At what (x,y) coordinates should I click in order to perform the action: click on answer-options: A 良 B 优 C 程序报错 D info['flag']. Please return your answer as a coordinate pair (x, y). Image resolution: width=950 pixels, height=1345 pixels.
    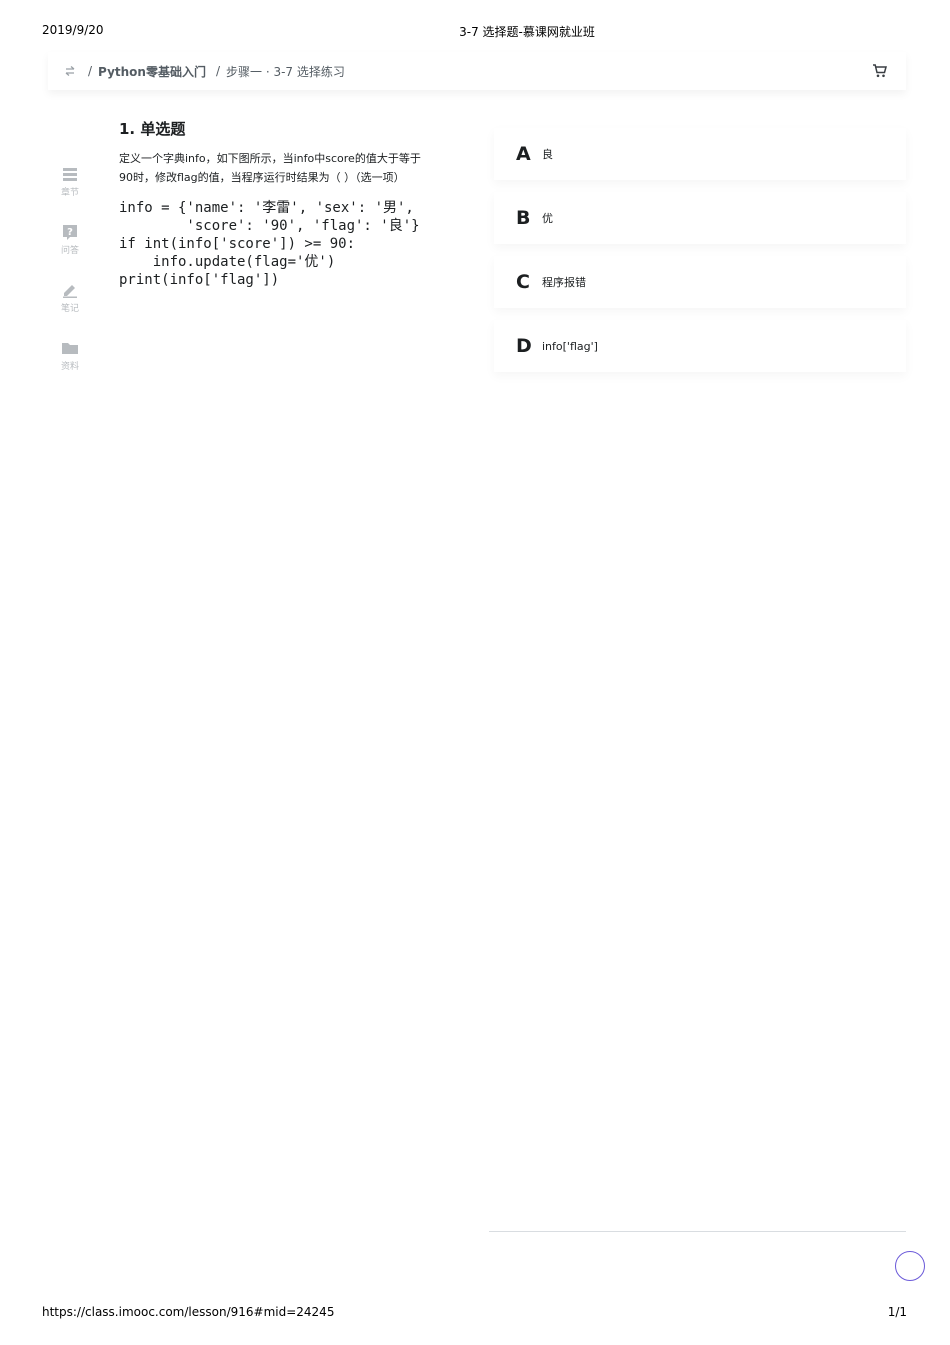
    Looking at the image, I should click on (700, 256).